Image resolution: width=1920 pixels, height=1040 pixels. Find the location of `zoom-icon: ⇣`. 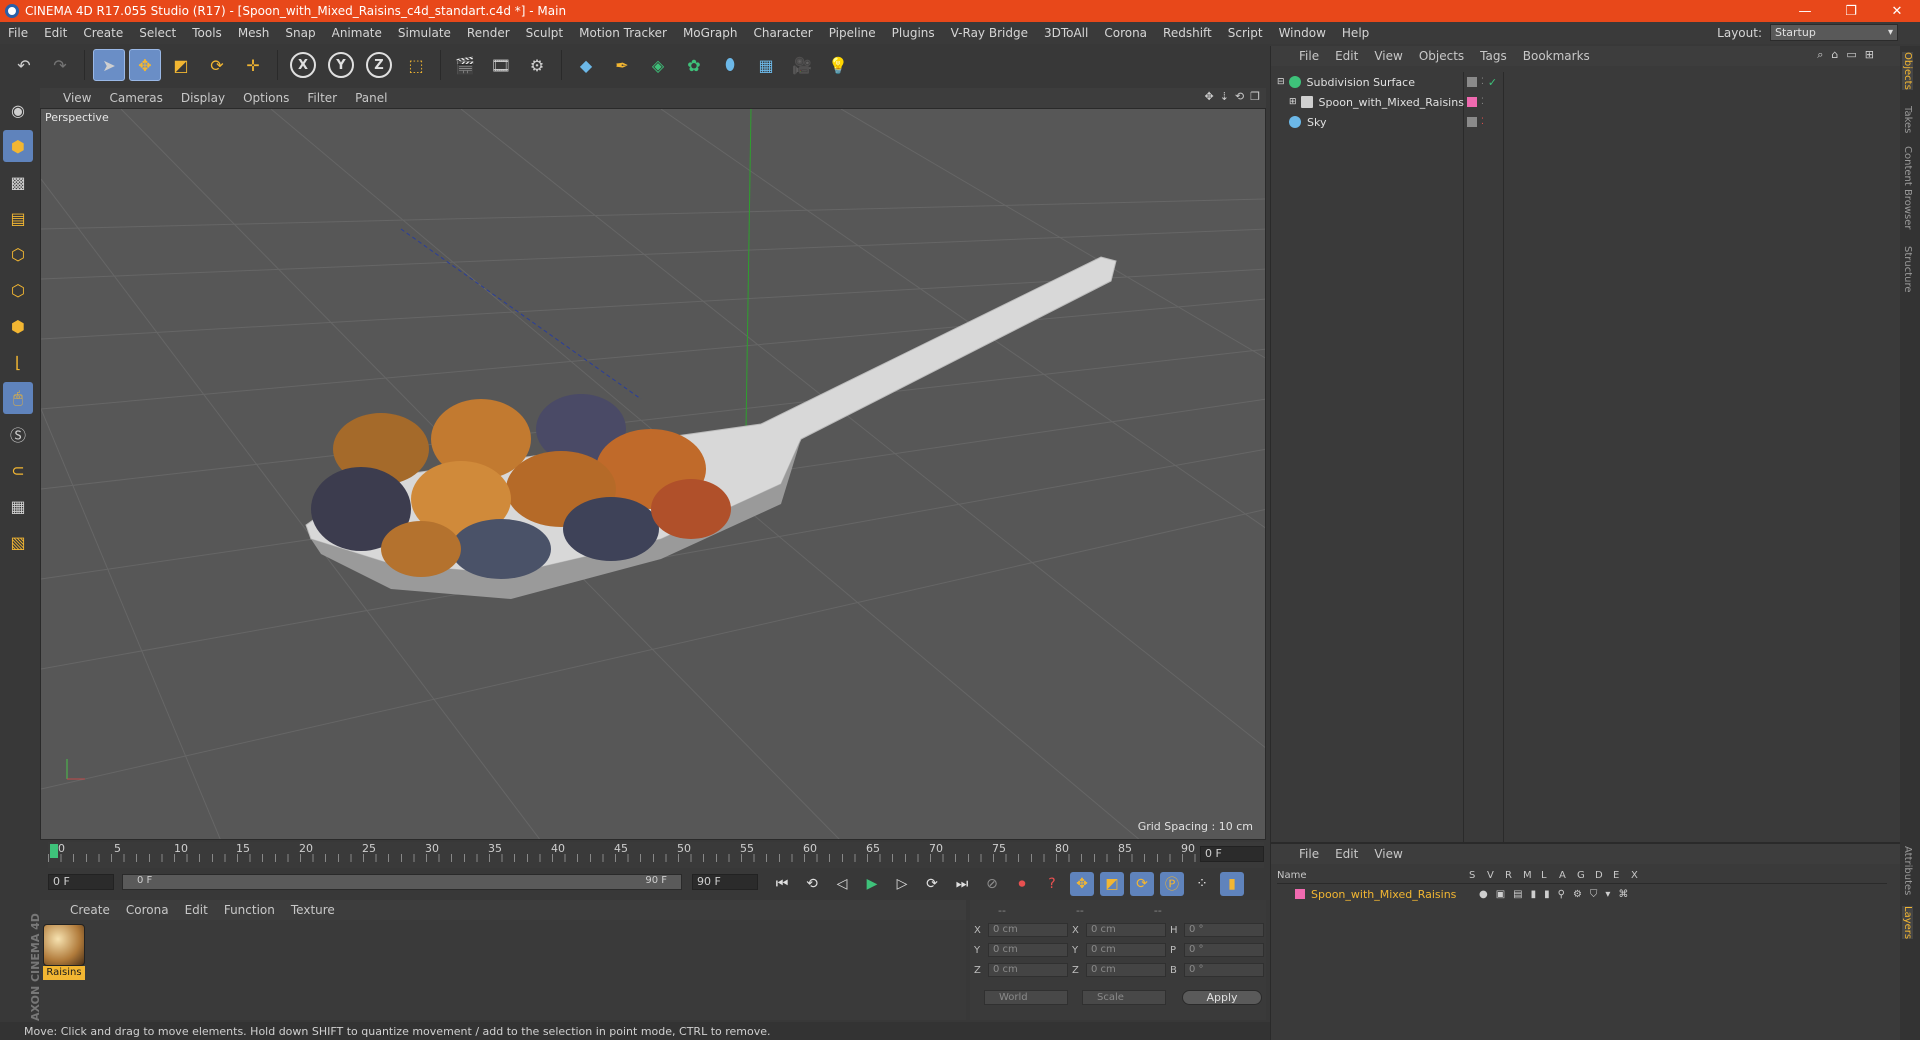

zoom-icon: ⇣ is located at coordinates (1224, 96).